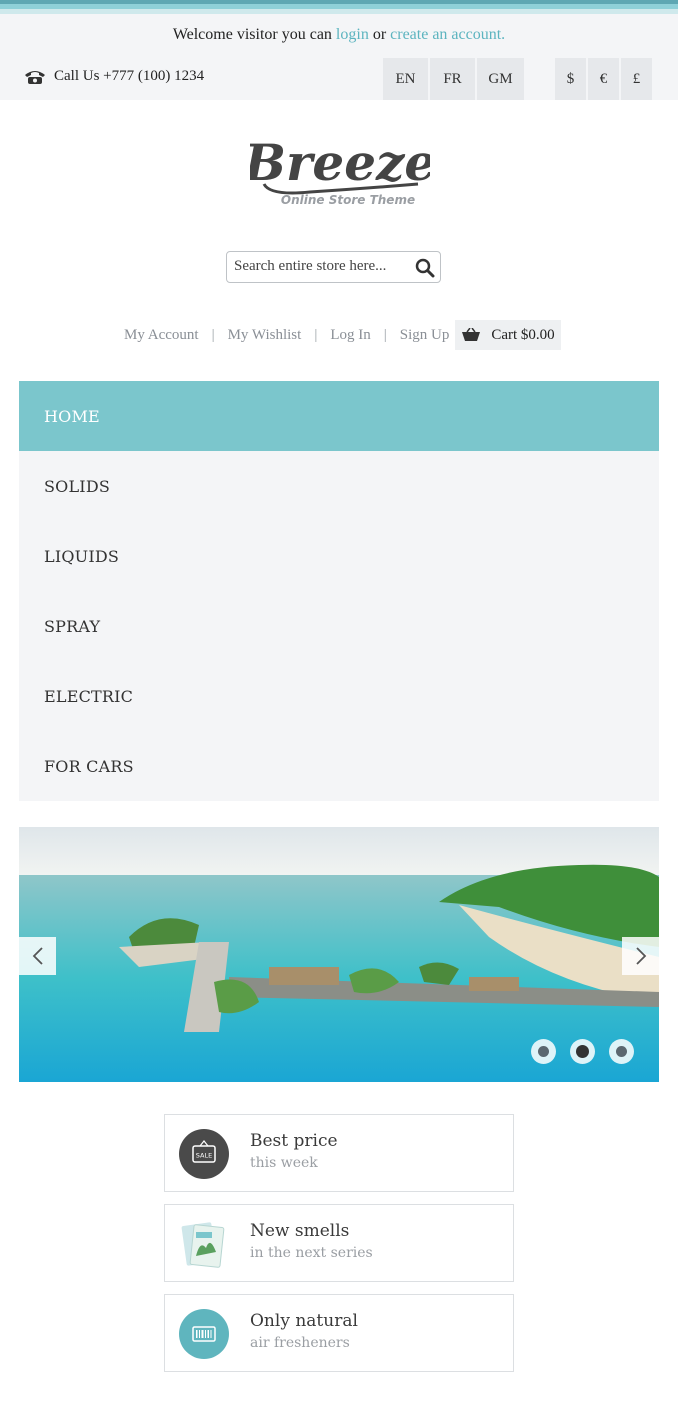 This screenshot has height=1403, width=678. What do you see at coordinates (425, 268) in the screenshot?
I see `search-icon` at bounding box center [425, 268].